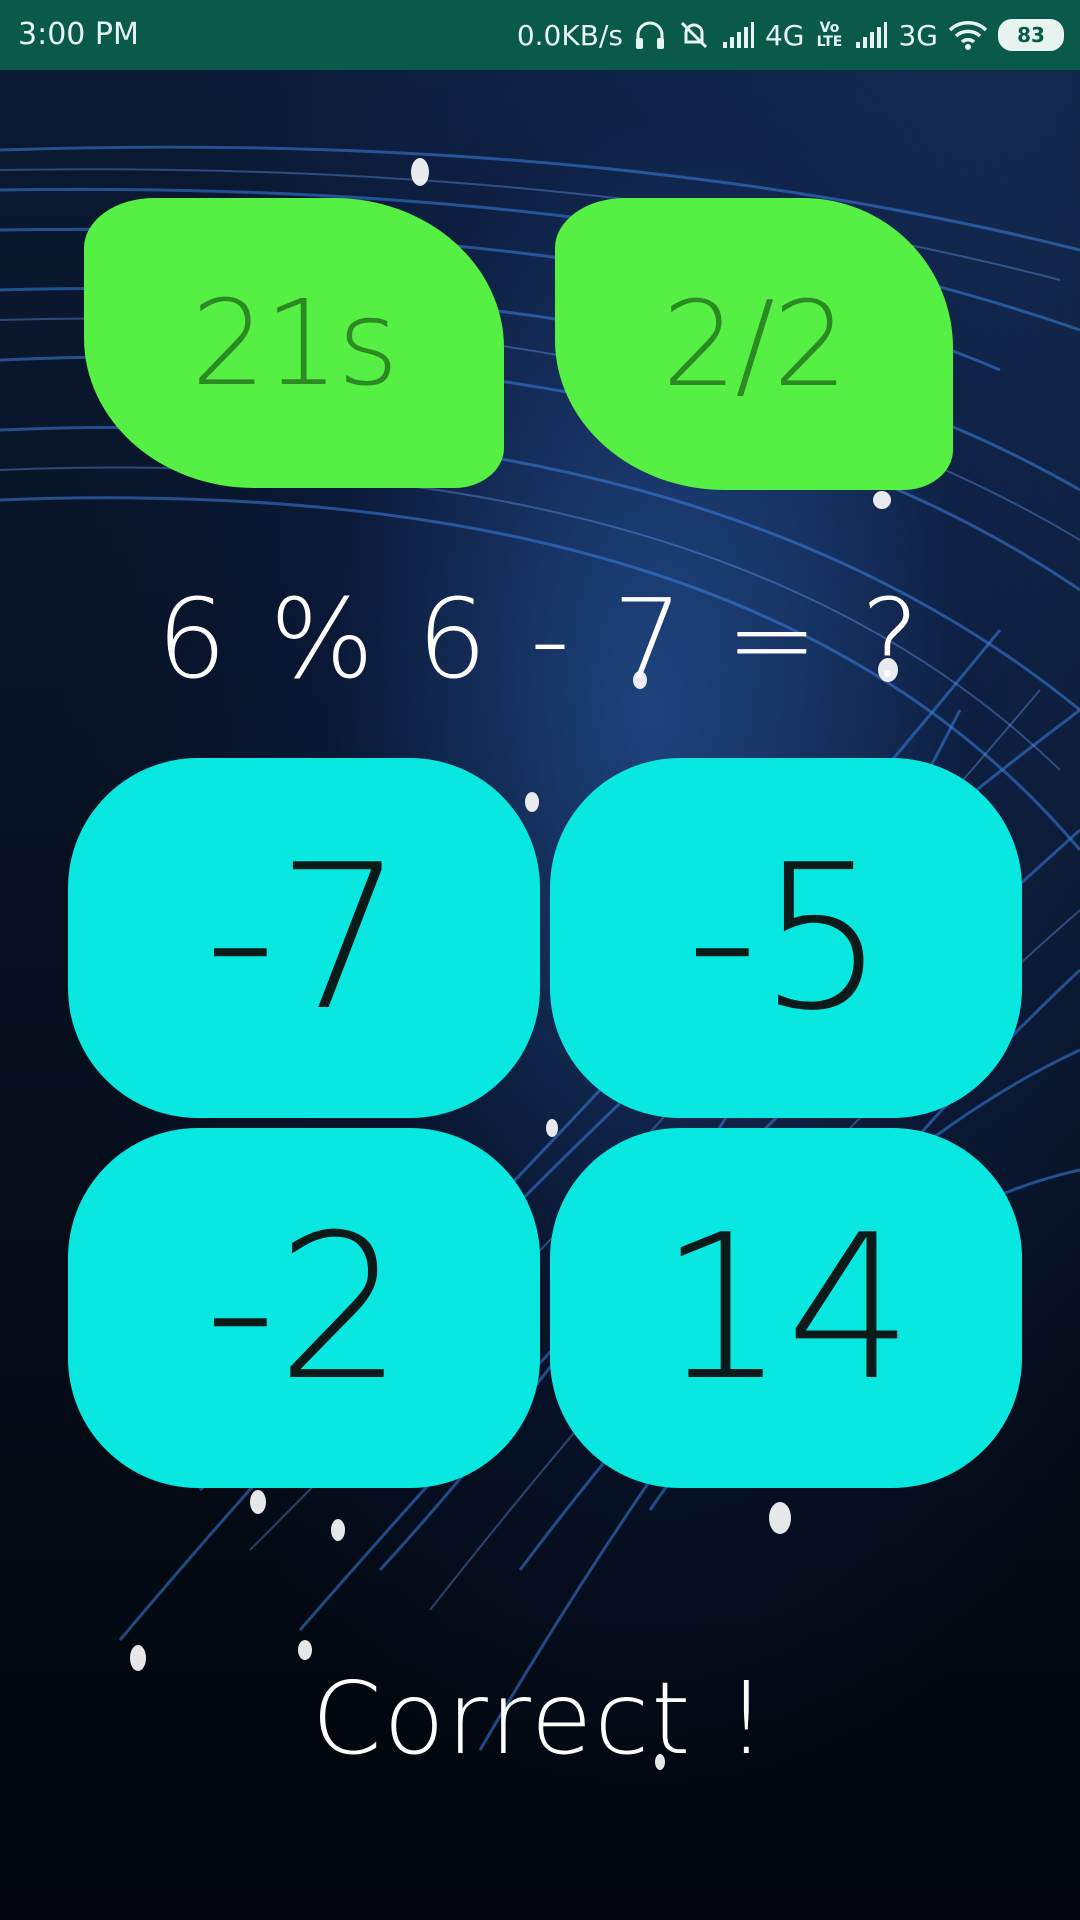 The image size is (1080, 1920). What do you see at coordinates (784, 35) in the screenshot?
I see `network-type-1: 4G` at bounding box center [784, 35].